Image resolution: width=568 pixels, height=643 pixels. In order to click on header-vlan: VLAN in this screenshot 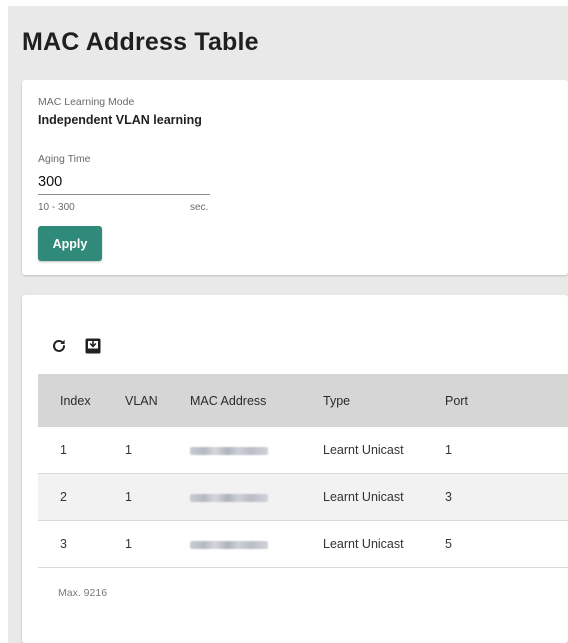, I will do `click(157, 400)`.